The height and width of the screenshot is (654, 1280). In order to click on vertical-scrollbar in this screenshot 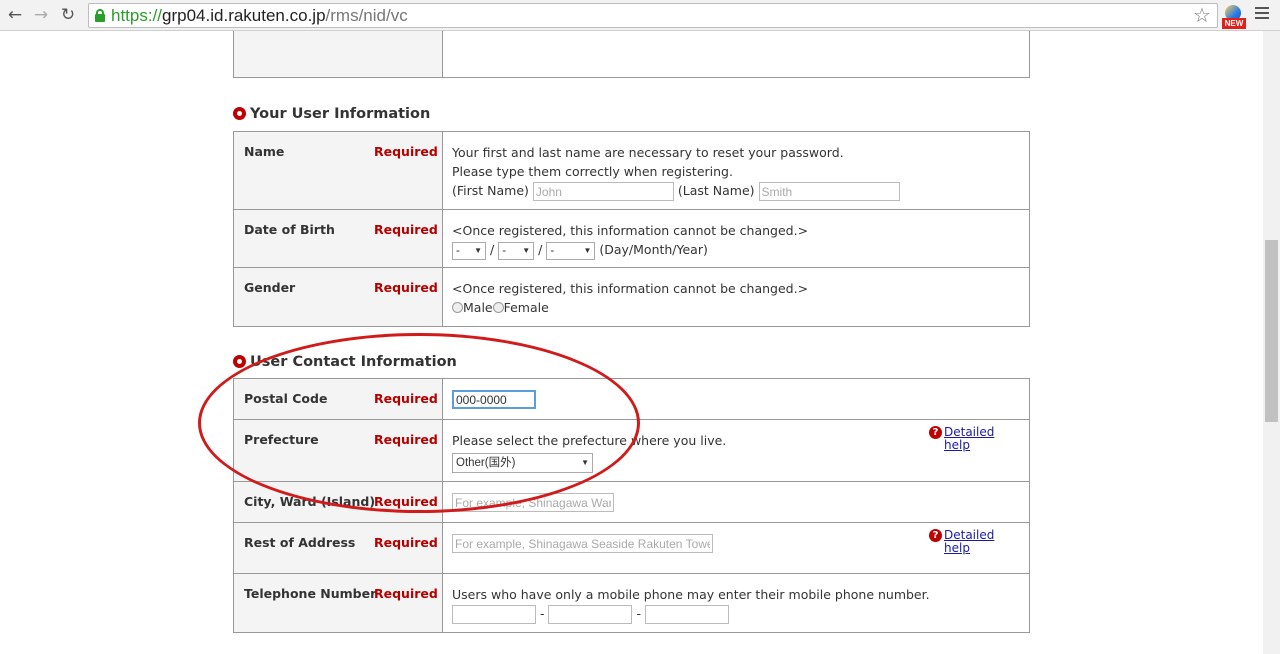, I will do `click(1271, 342)`.